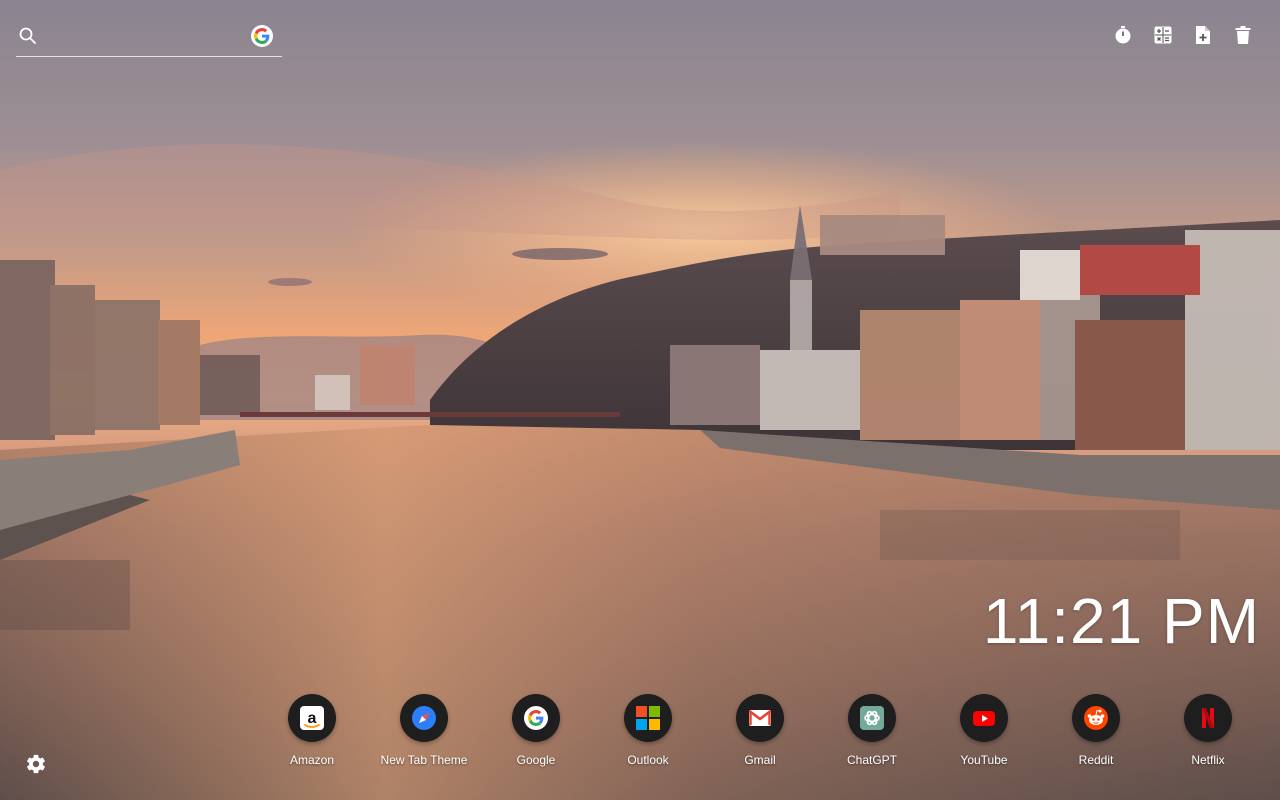 The image size is (1280, 800). I want to click on shortcut-outlook: Outlook, so click(648, 730).